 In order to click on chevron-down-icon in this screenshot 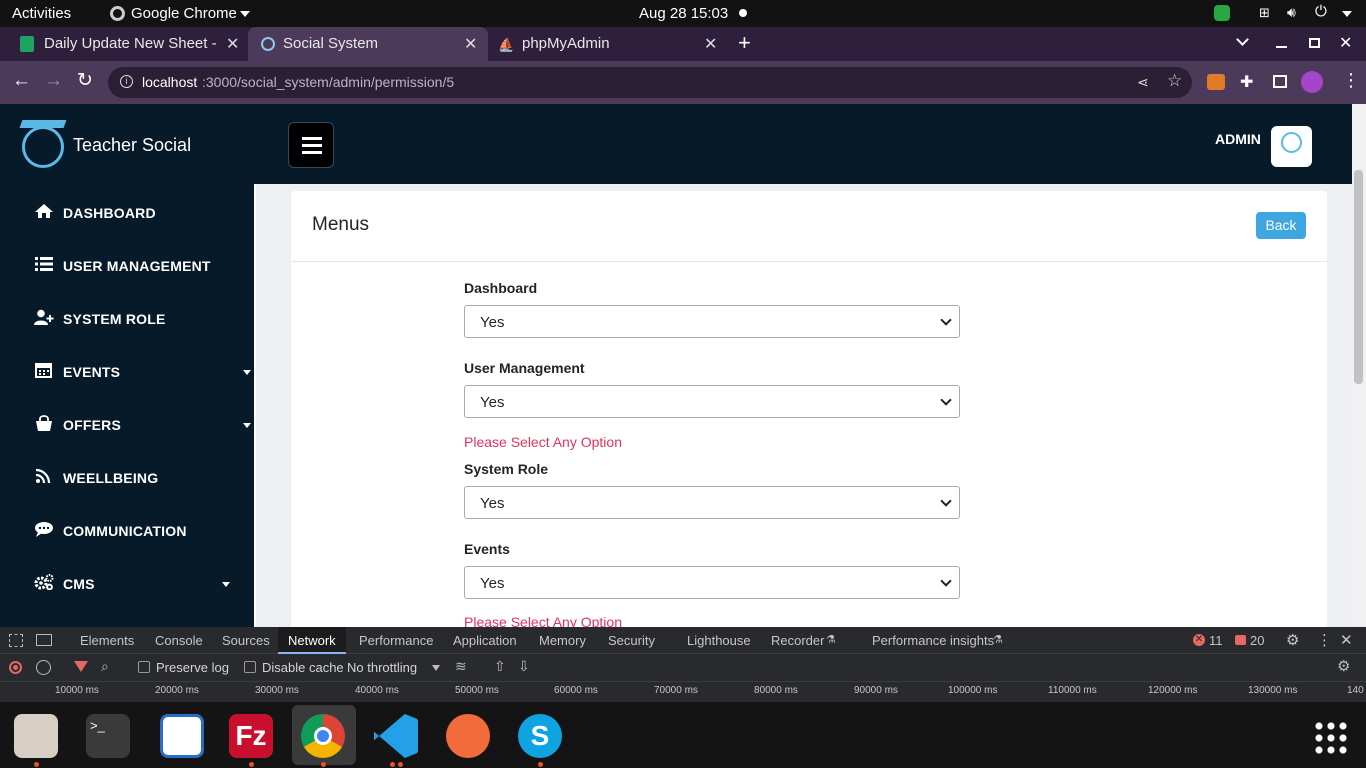, I will do `click(946, 320)`.